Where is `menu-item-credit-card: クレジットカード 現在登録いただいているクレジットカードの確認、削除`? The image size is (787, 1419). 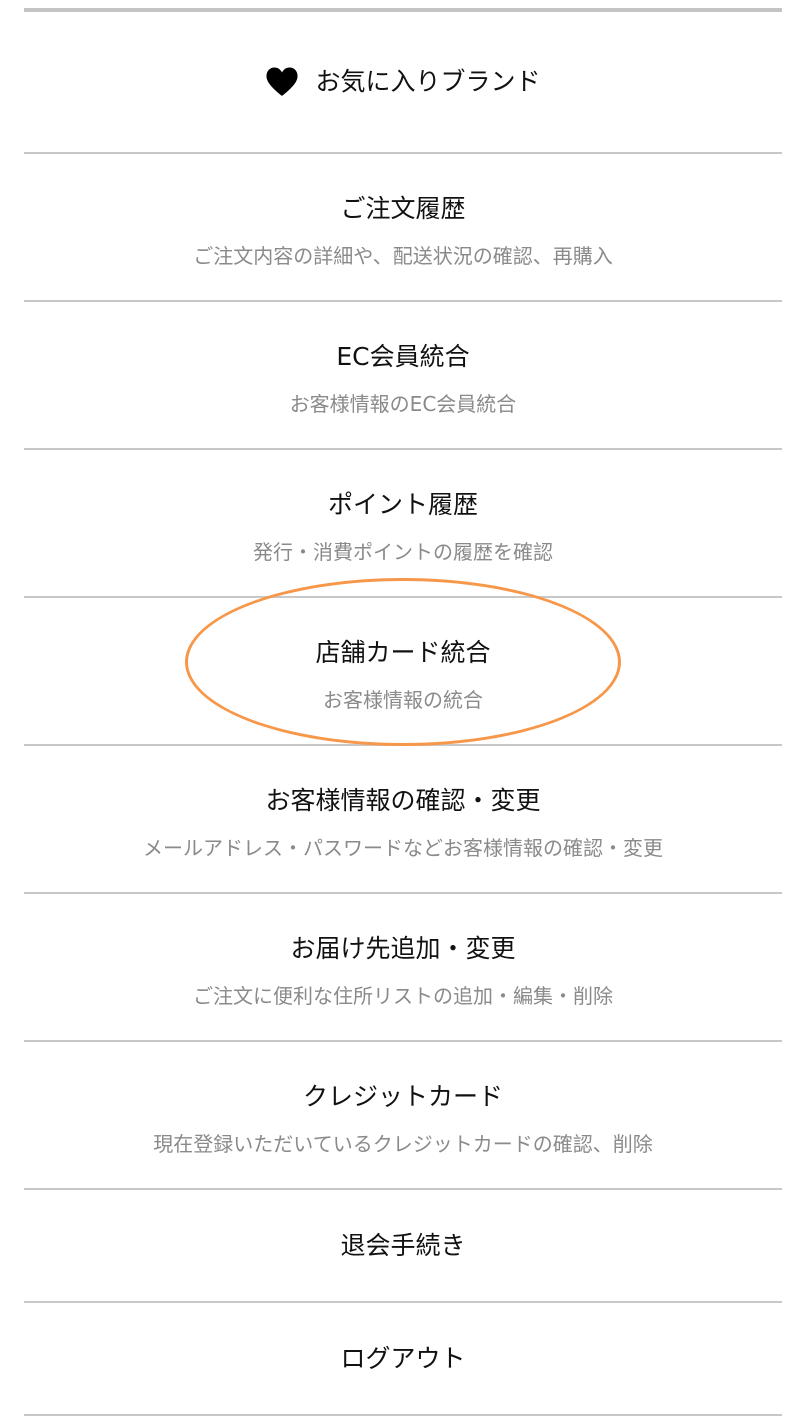
menu-item-credit-card: クレジットカード 現在登録いただいているクレジットカードの確認、削除 is located at coordinates (403, 1116).